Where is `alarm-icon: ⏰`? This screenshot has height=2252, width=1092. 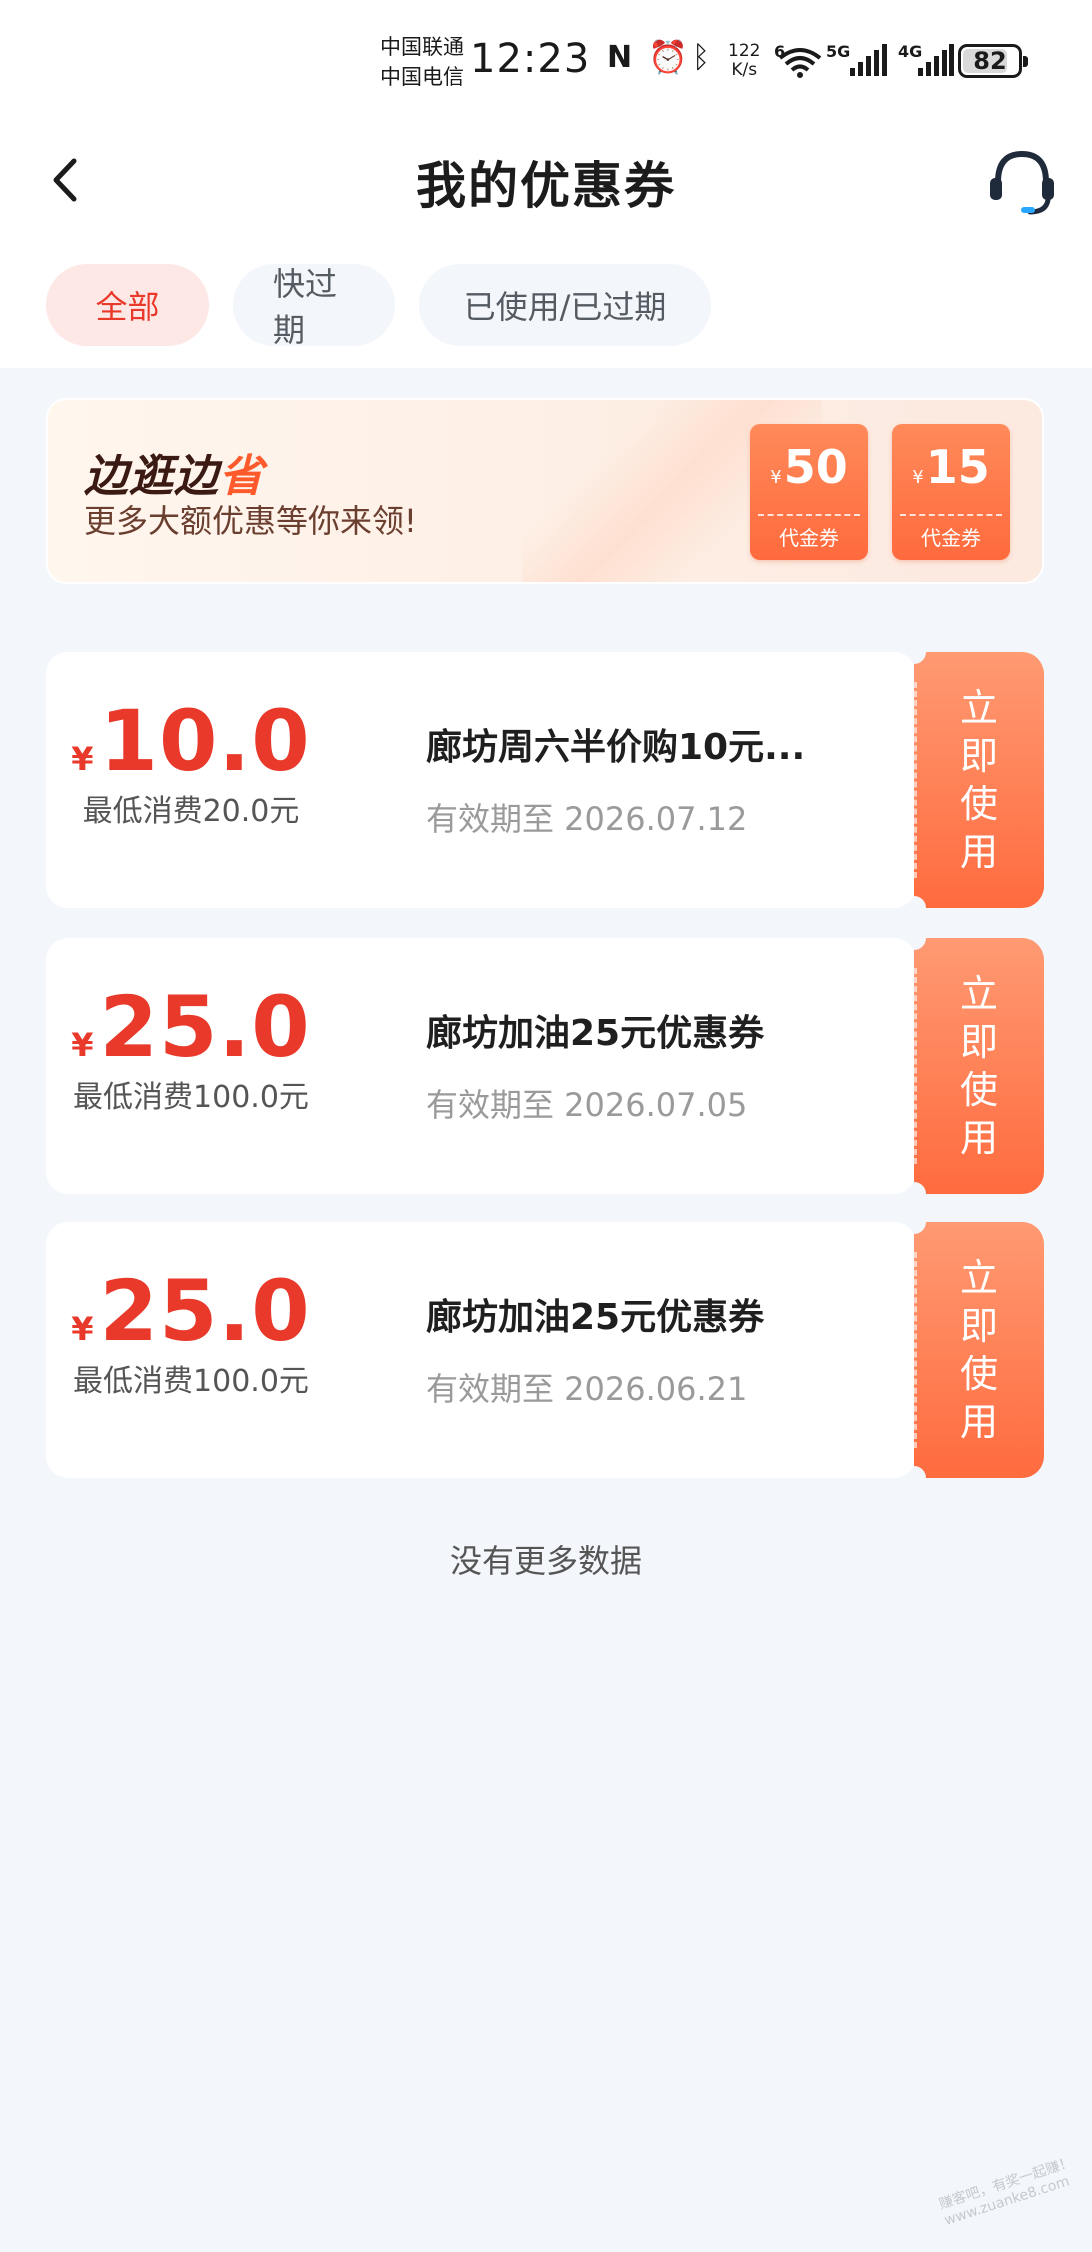 alarm-icon: ⏰ is located at coordinates (668, 57).